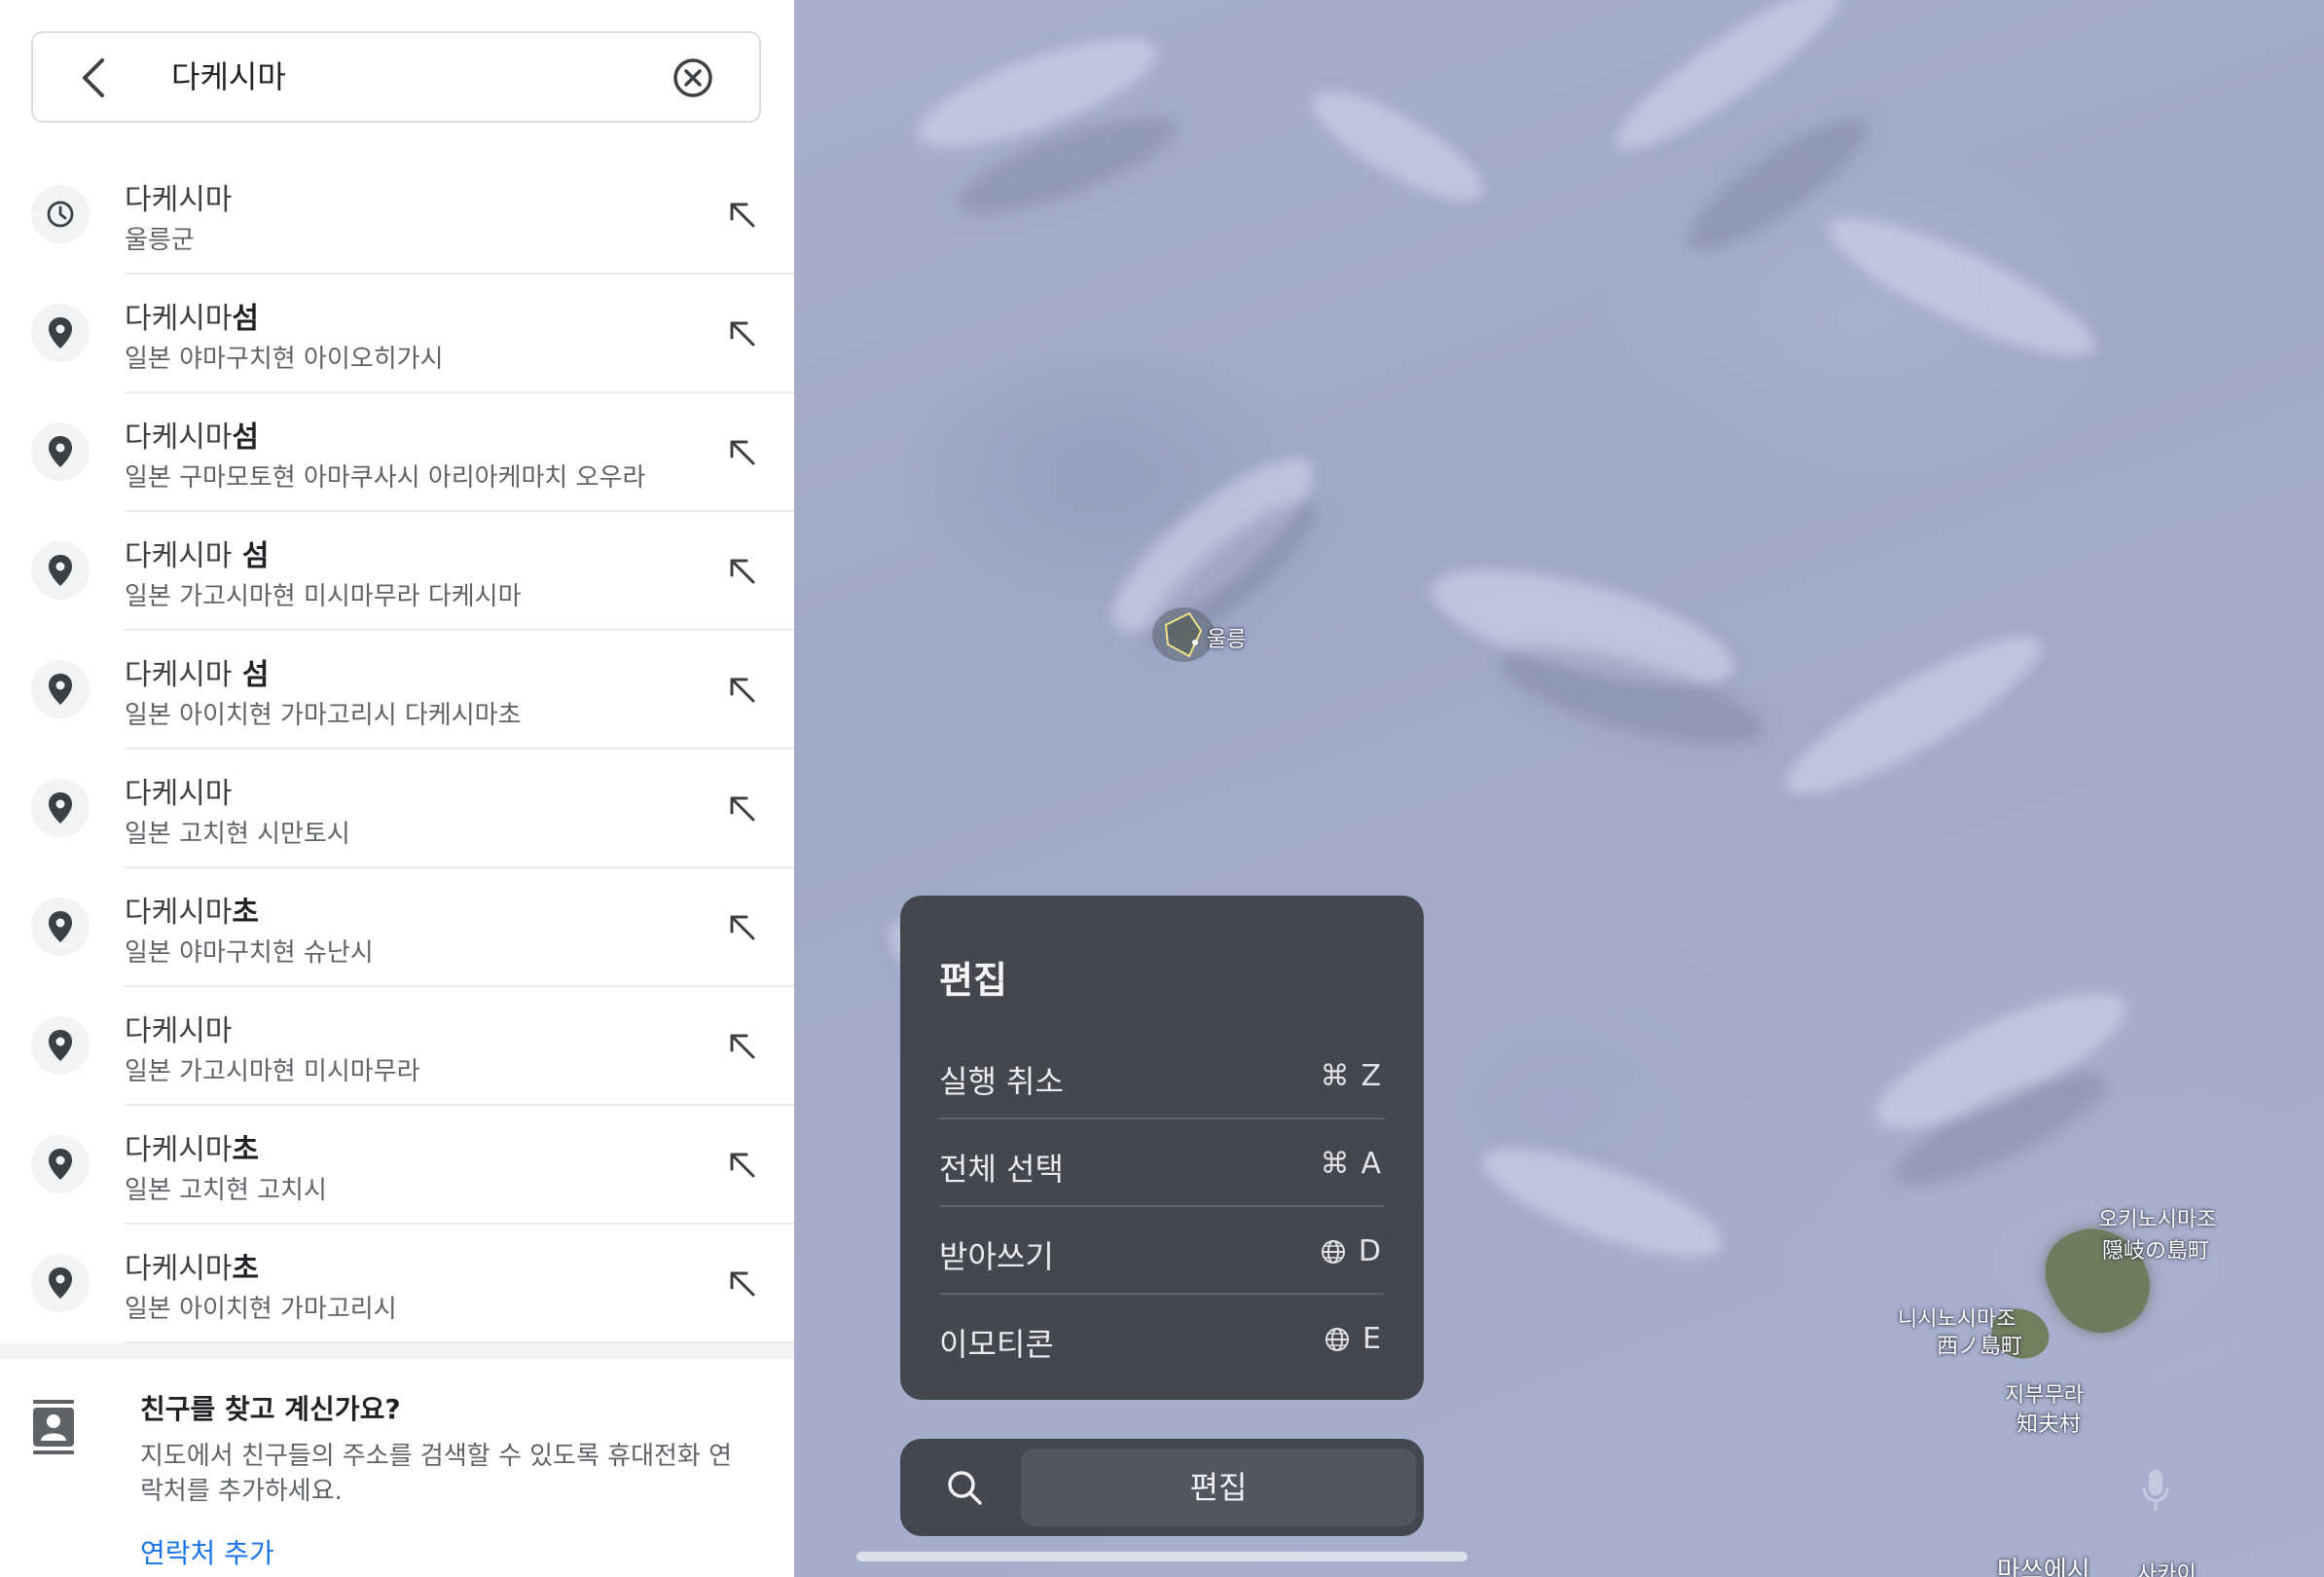 This screenshot has height=1577, width=2324. I want to click on keyboard-shortcut-bar: 편집, so click(1162, 1487).